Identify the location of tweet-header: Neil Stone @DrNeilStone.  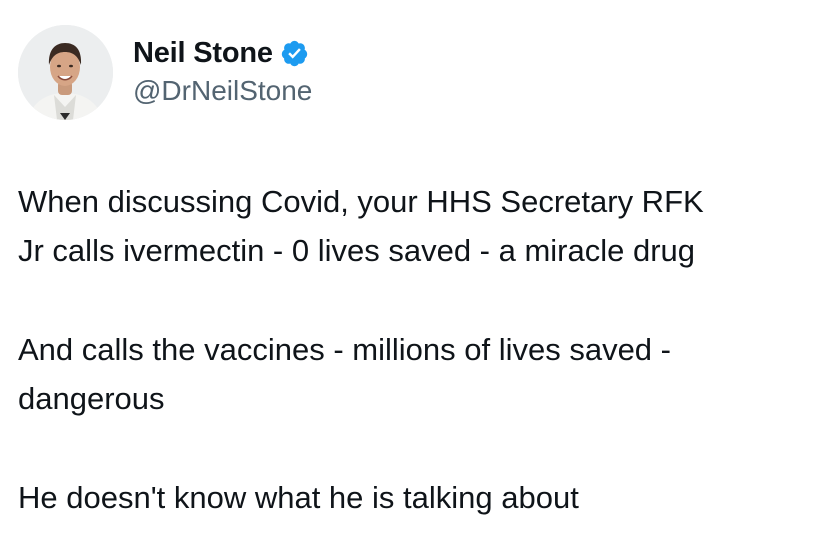
(165, 72).